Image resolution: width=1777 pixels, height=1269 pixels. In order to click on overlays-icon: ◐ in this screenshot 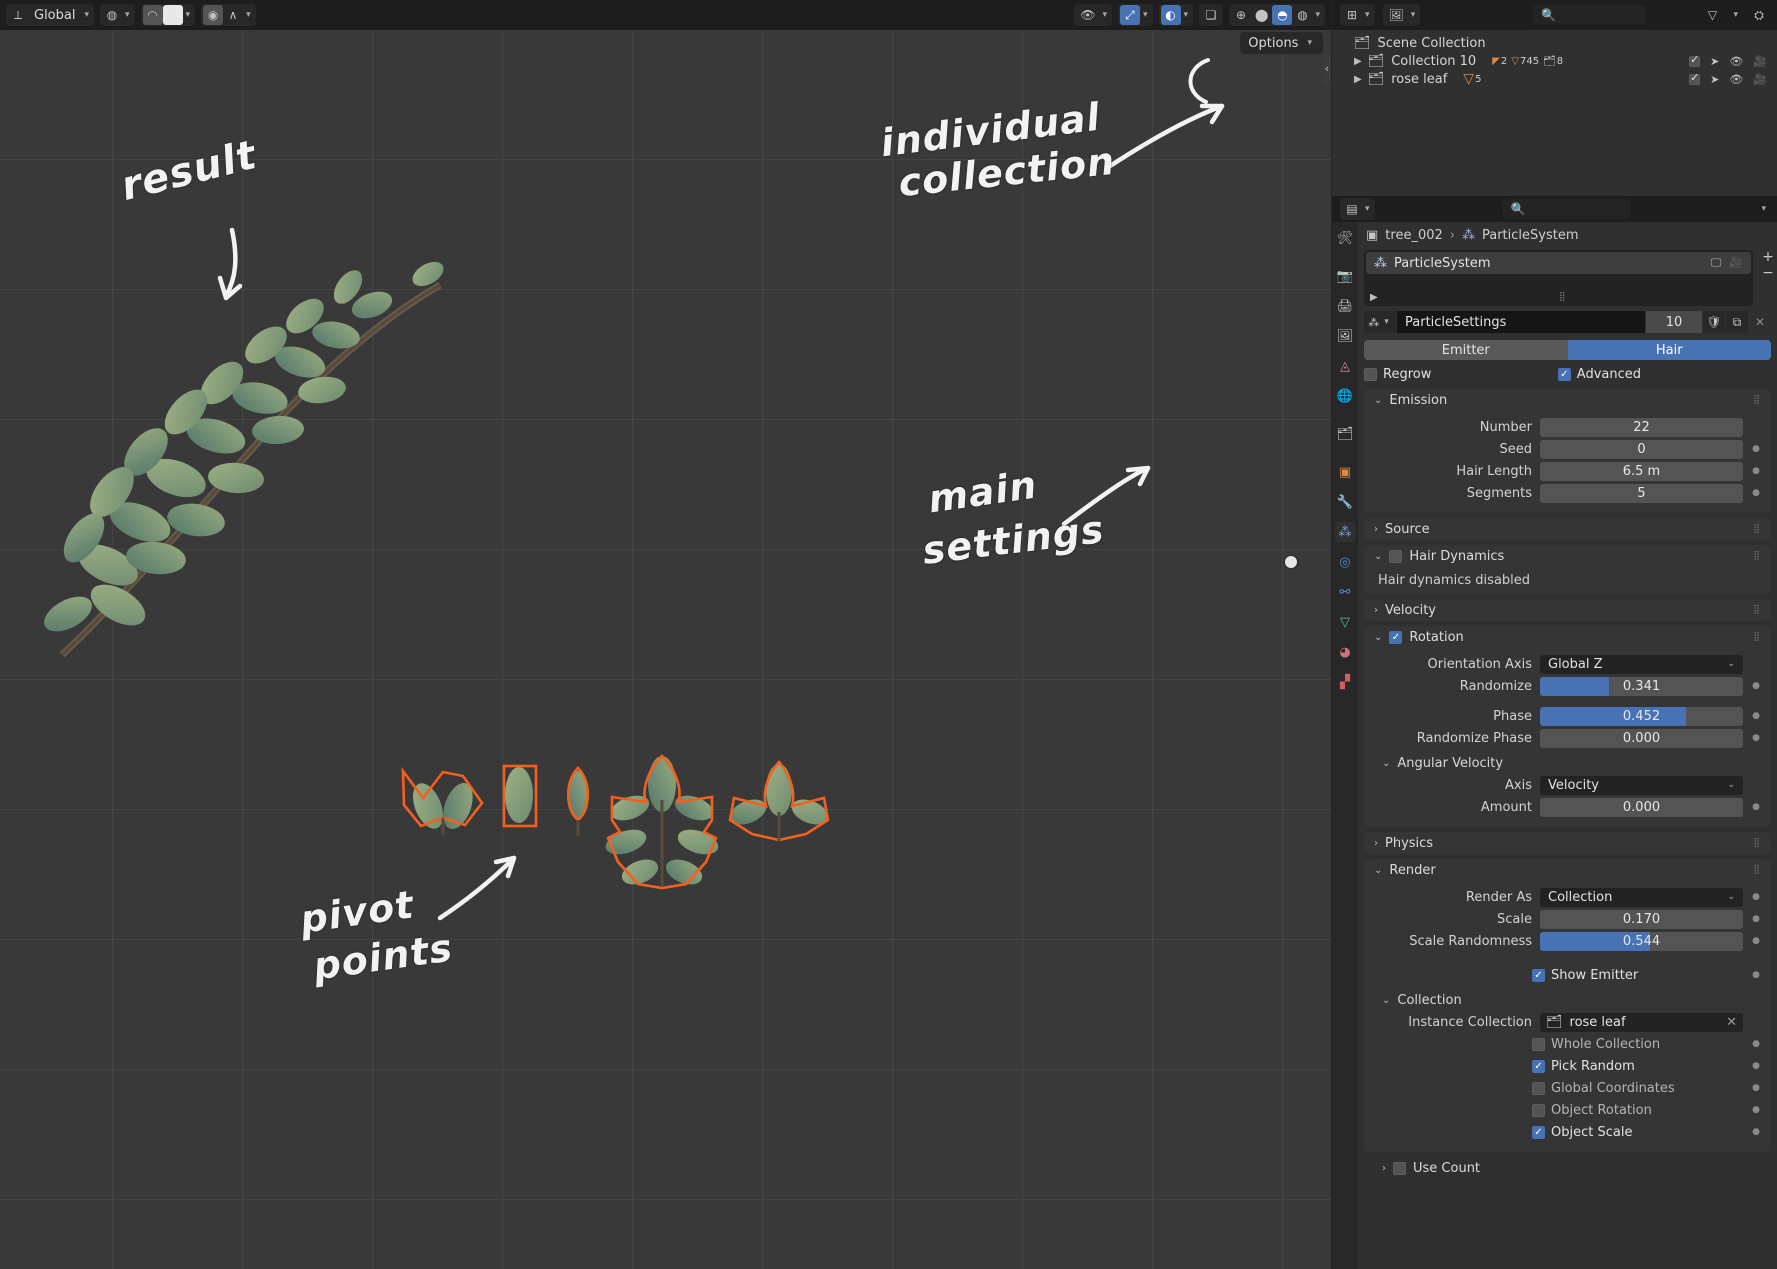, I will do `click(1170, 15)`.